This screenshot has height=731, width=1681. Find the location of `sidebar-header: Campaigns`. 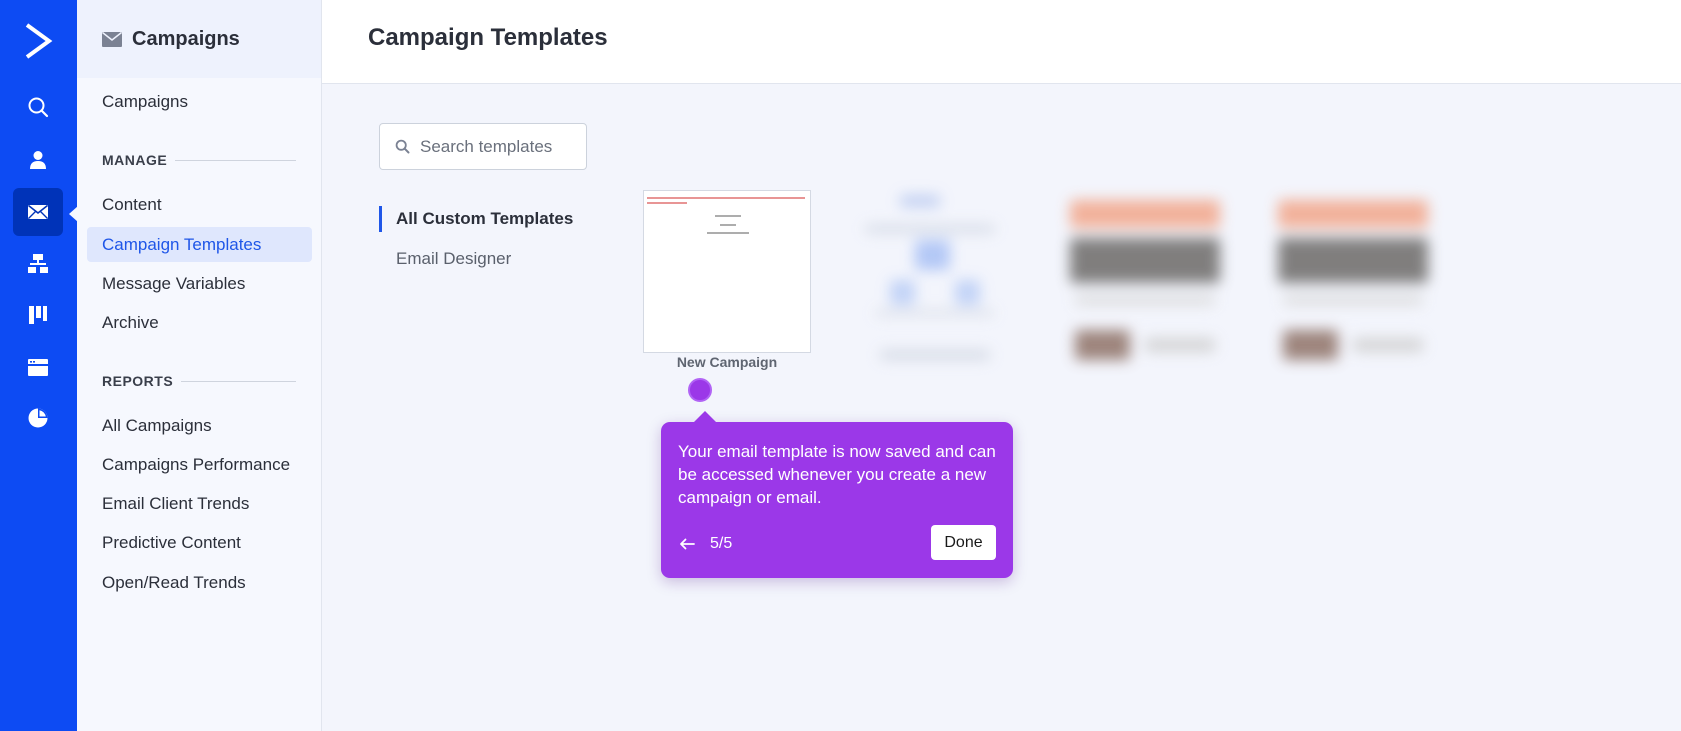

sidebar-header: Campaigns is located at coordinates (199, 39).